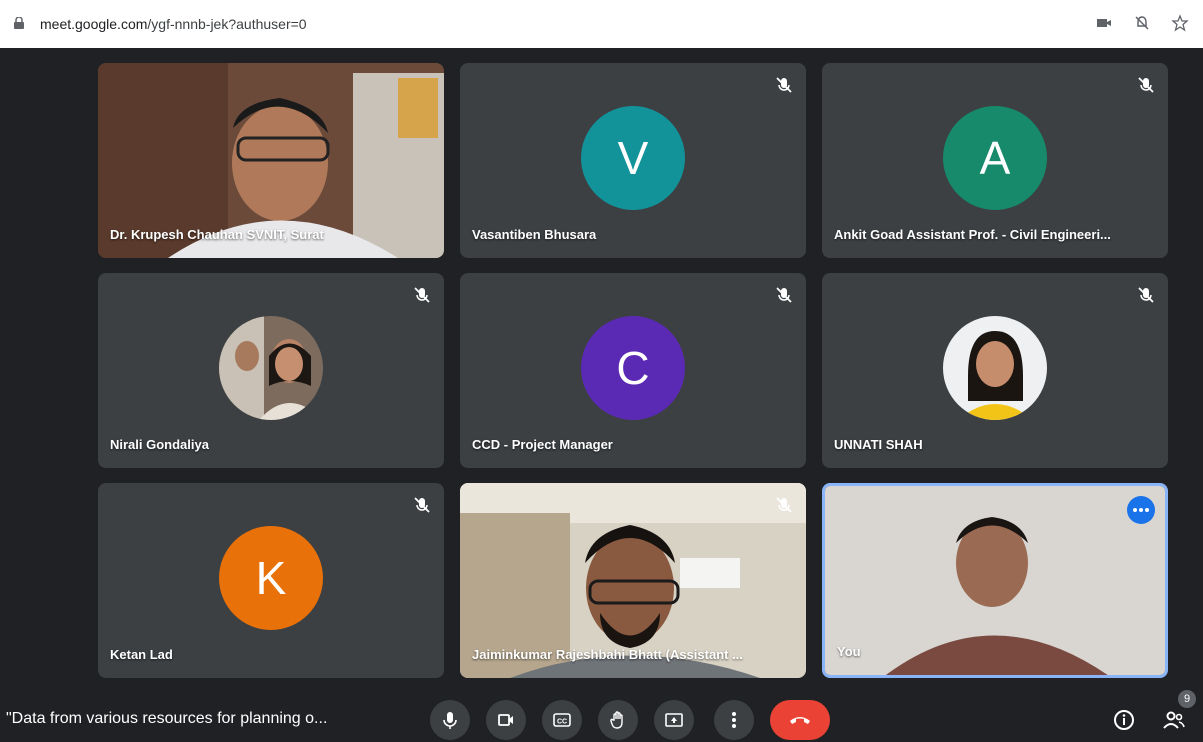 The width and height of the screenshot is (1203, 742). What do you see at coordinates (217, 234) in the screenshot?
I see `participant-name: Dr. Krupesh Chauhan SVNIT, Surat` at bounding box center [217, 234].